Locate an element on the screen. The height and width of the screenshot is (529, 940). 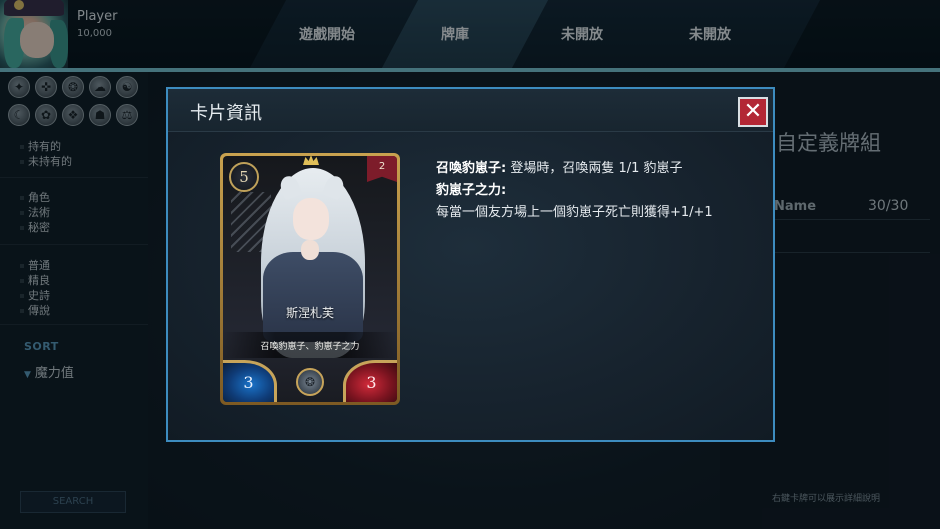
ability-cub-power: 豹崽子之力: is located at coordinates (471, 191).